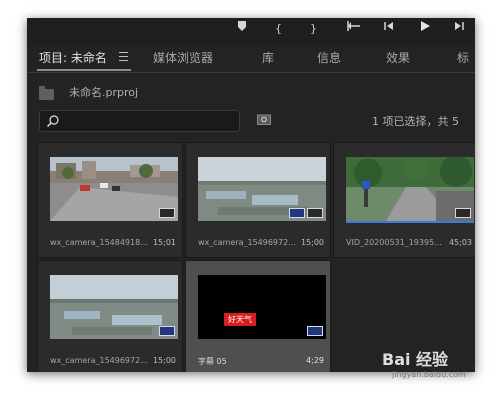  I want to click on clip-duration: 4;29, so click(315, 360).